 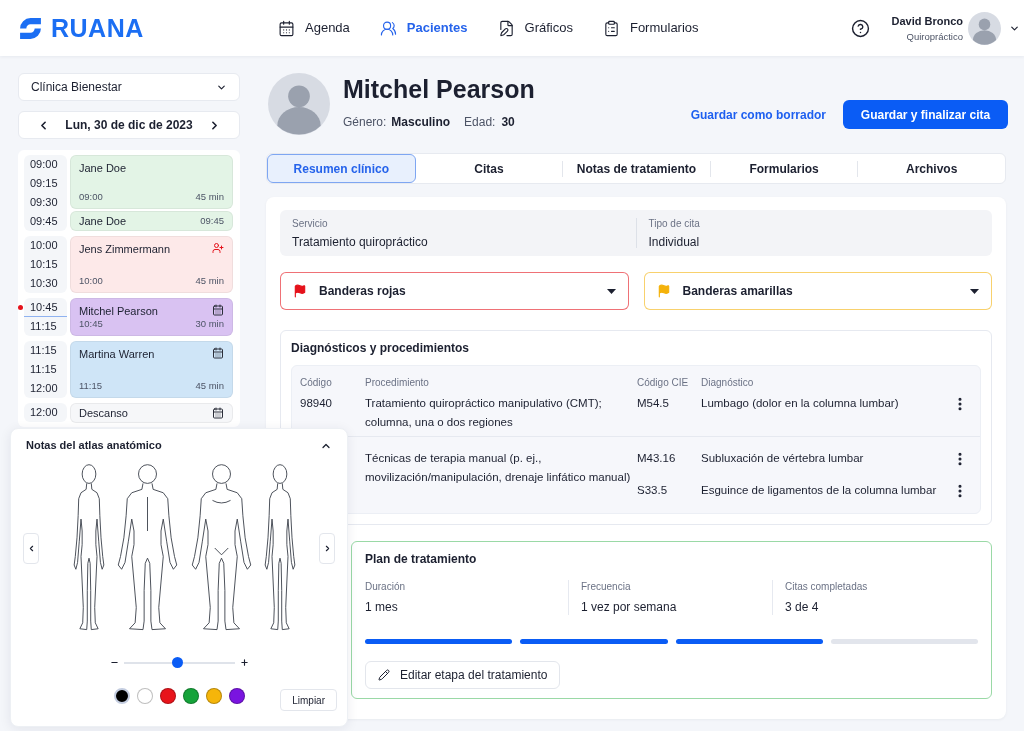 I want to click on pencil-icon, so click(x=384, y=675).